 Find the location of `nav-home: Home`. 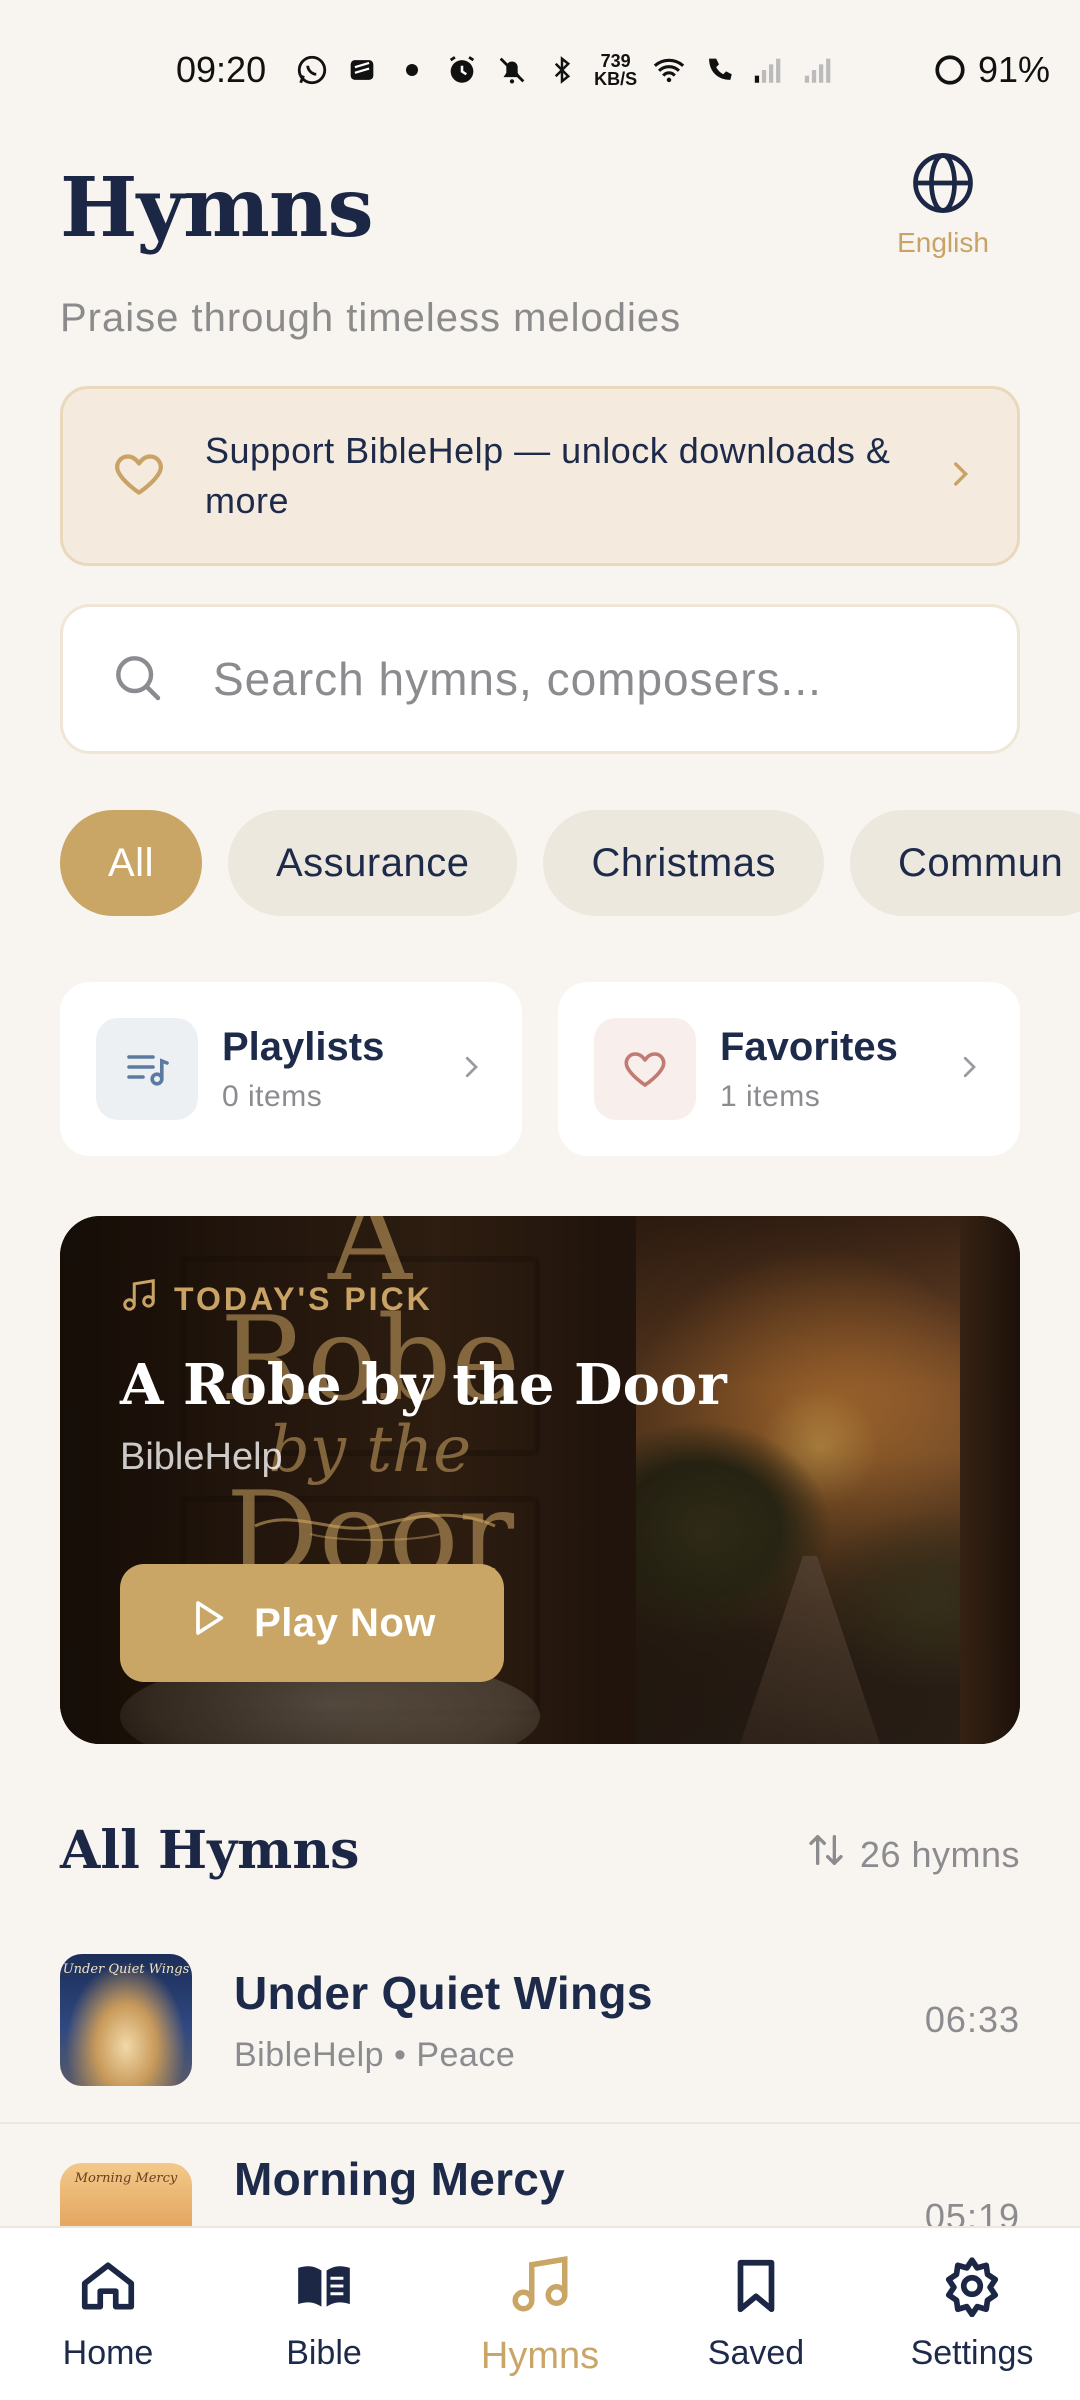

nav-home: Home is located at coordinates (108, 2314).